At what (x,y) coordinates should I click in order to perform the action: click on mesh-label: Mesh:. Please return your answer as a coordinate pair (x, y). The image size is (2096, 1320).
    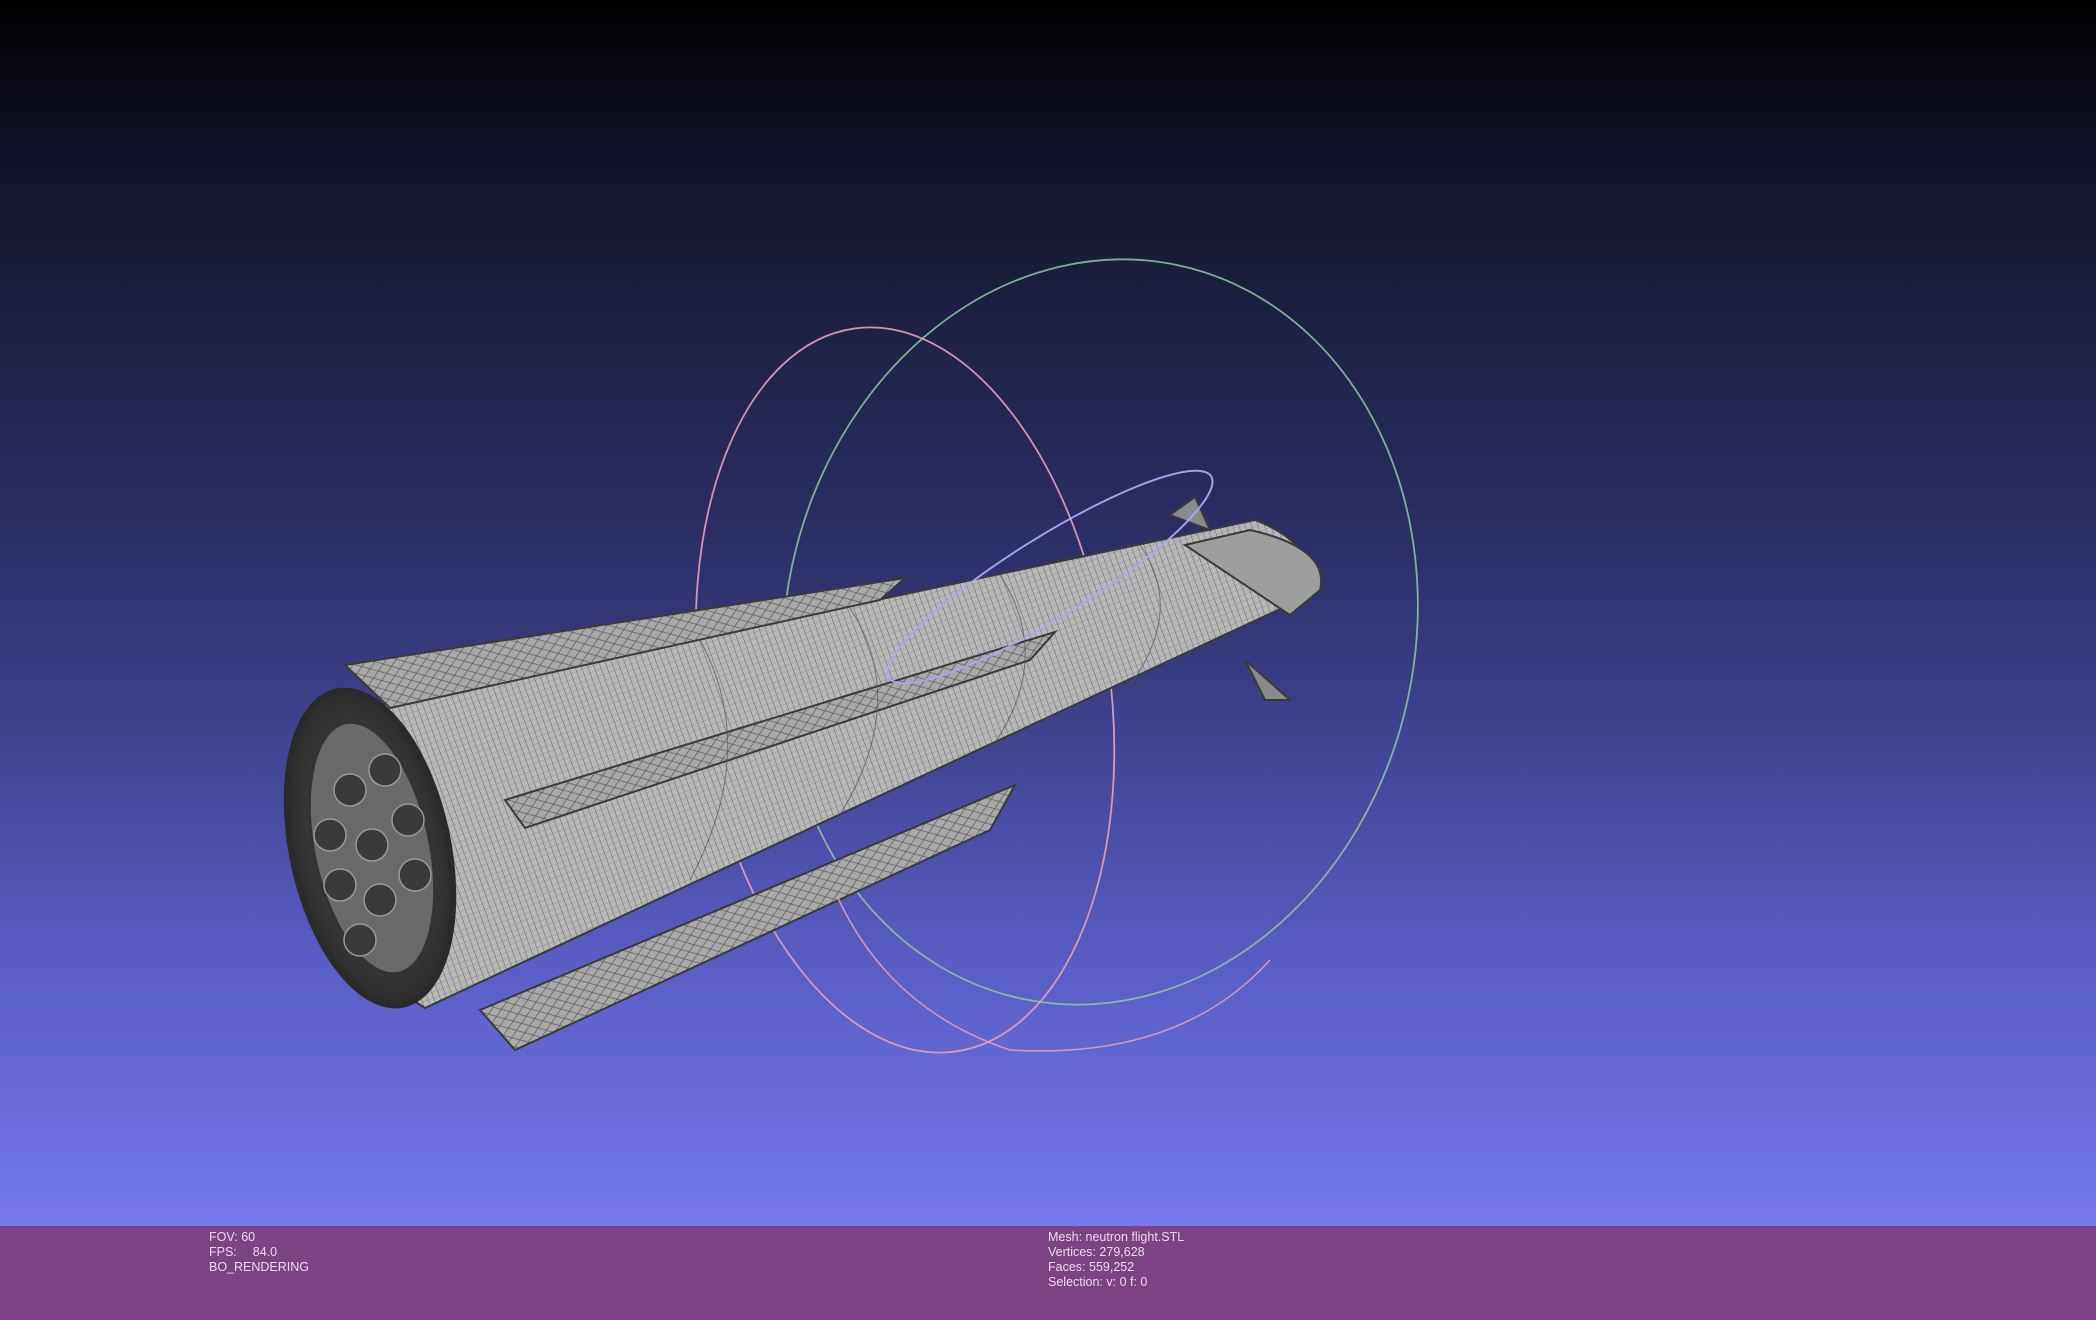
    Looking at the image, I should click on (1065, 1237).